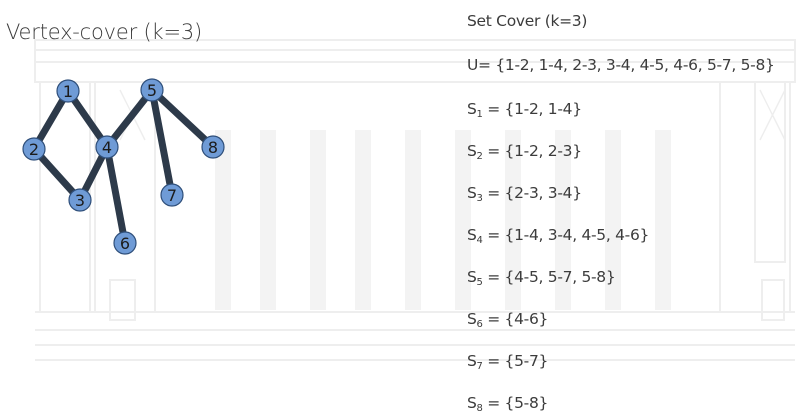 The height and width of the screenshot is (418, 810). I want to click on set-elements: = {5-8}, so click(515, 403).